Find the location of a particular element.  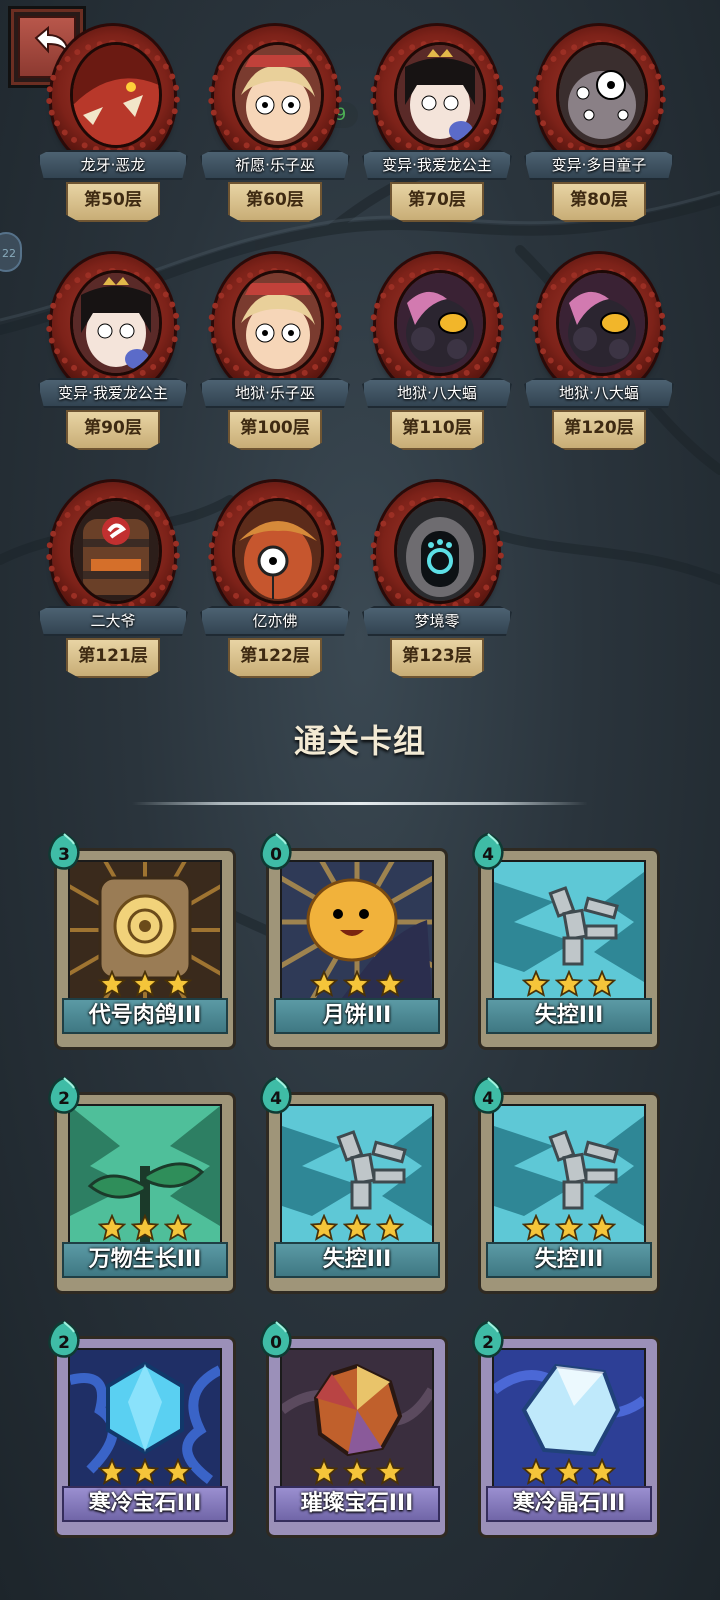

boss-name: 祈愿·乐子巫 is located at coordinates (275, 165).